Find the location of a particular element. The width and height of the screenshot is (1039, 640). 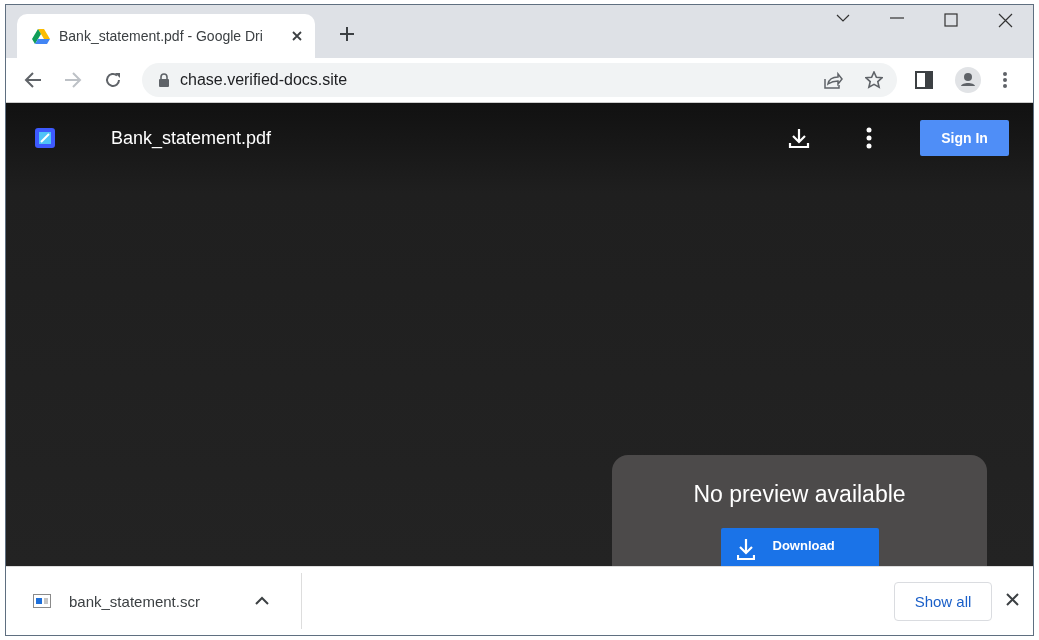

sign-in-button: Sign In is located at coordinates (964, 138).